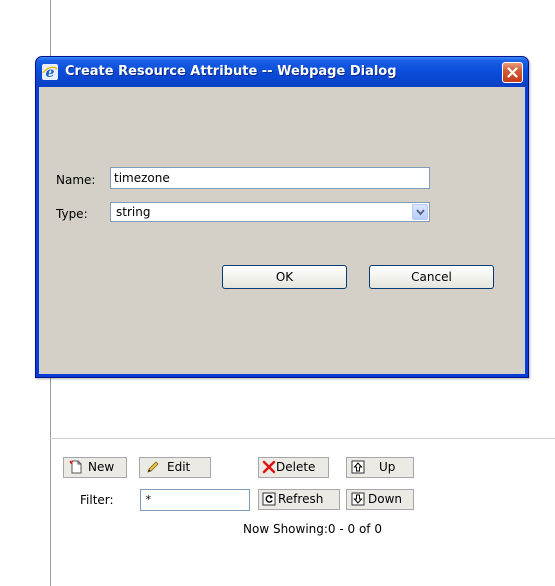 This screenshot has width=555, height=586. I want to click on new-button-label: New, so click(101, 467).